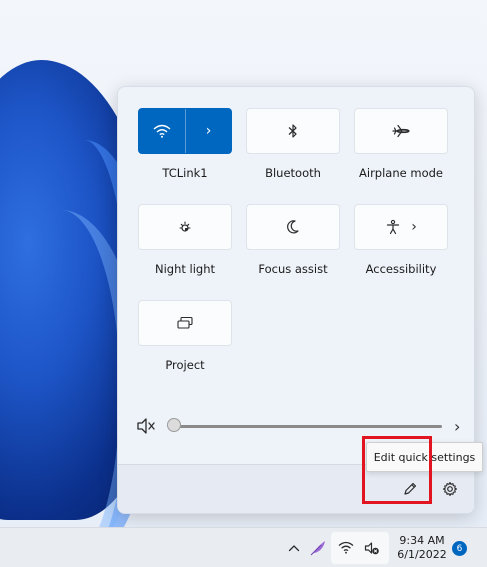 The width and height of the screenshot is (487, 567). Describe the element at coordinates (293, 173) in the screenshot. I see `bluetooth-tile-label: Bluetooth` at that location.